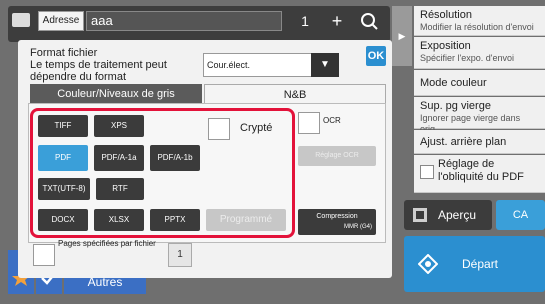  I want to click on add-button: +, so click(337, 21).